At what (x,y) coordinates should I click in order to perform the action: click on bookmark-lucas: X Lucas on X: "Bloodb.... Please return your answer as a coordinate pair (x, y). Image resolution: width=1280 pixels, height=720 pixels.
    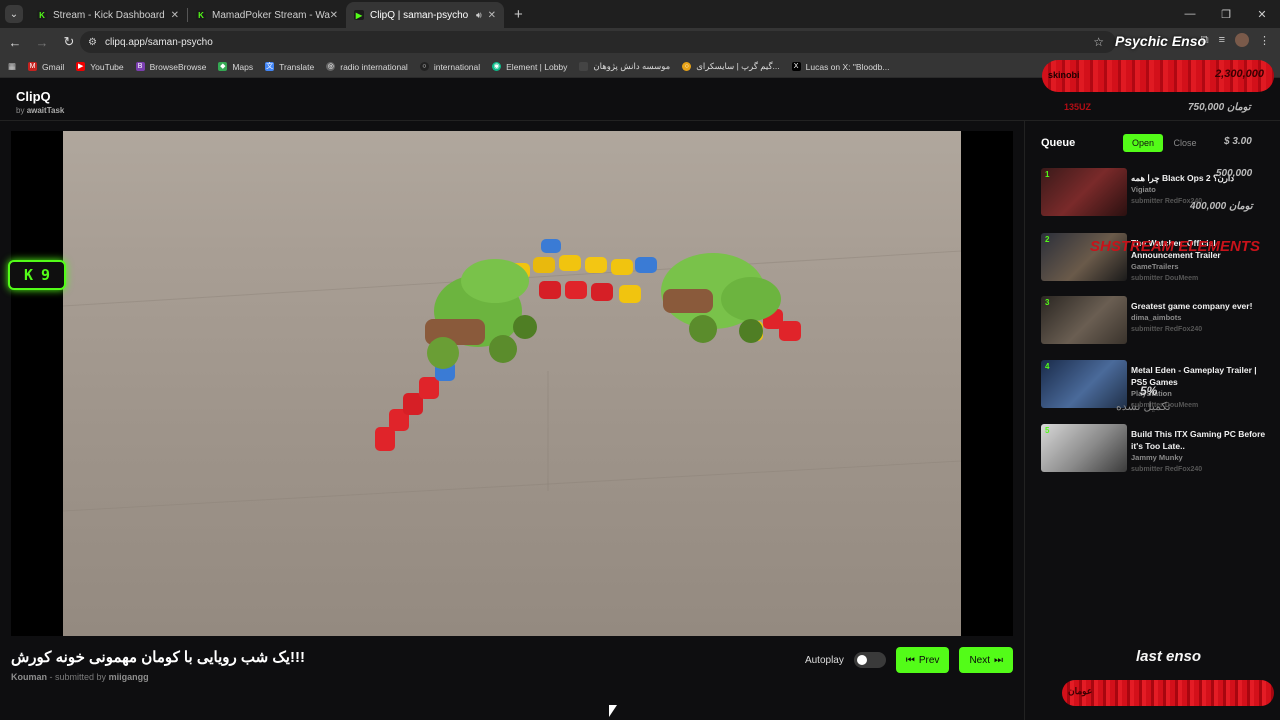
    Looking at the image, I should click on (840, 66).